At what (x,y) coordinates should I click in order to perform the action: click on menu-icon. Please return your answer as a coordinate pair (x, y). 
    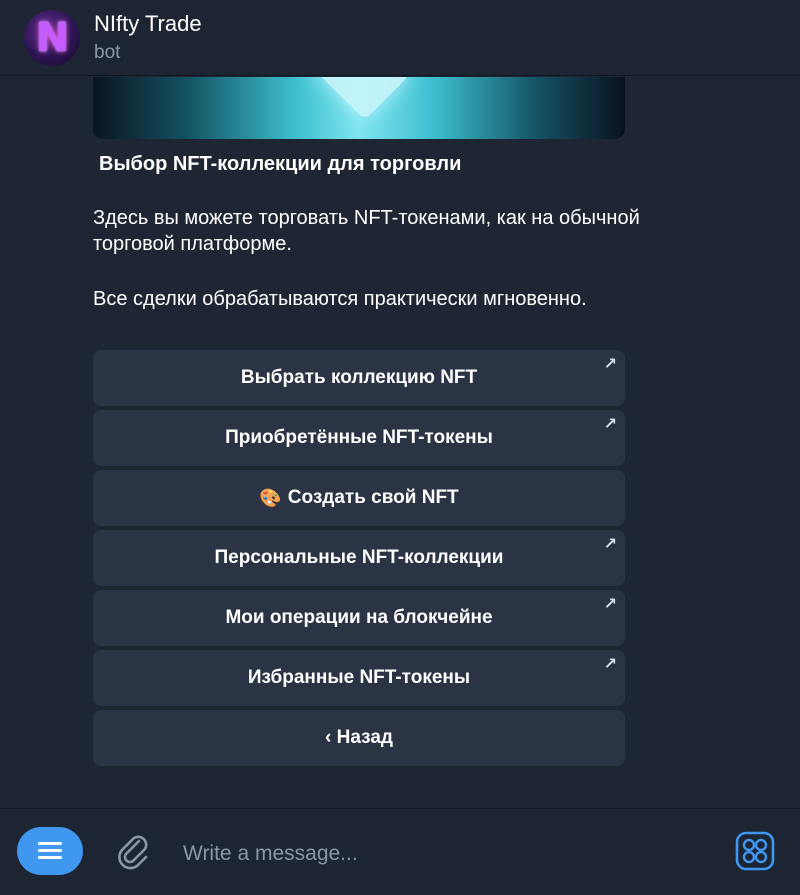
    Looking at the image, I should click on (50, 851).